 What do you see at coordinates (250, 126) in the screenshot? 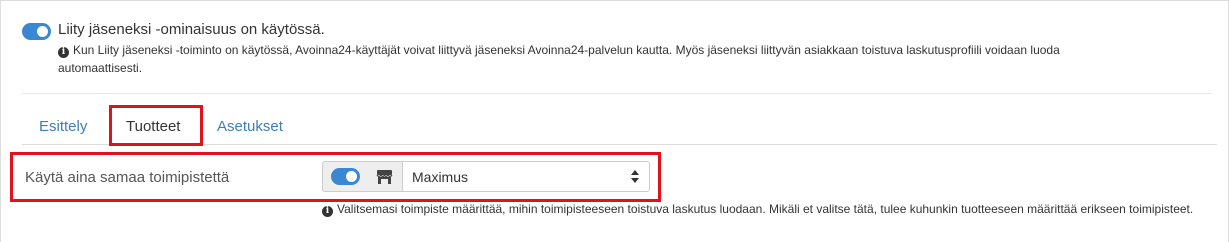
I see `tab-asetukset: Asetukset` at bounding box center [250, 126].